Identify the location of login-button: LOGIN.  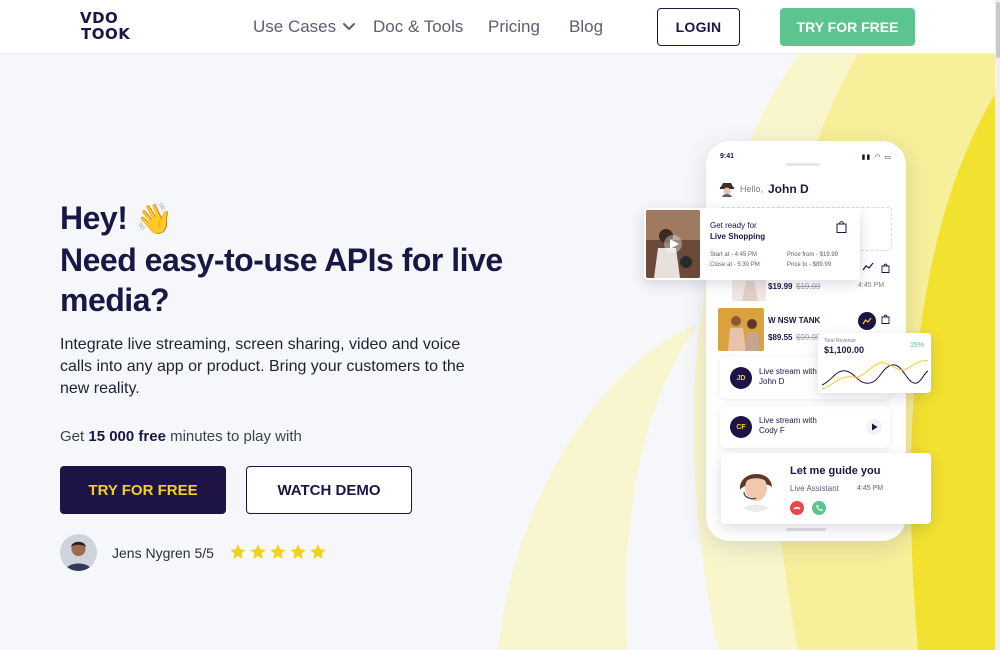
(698, 27).